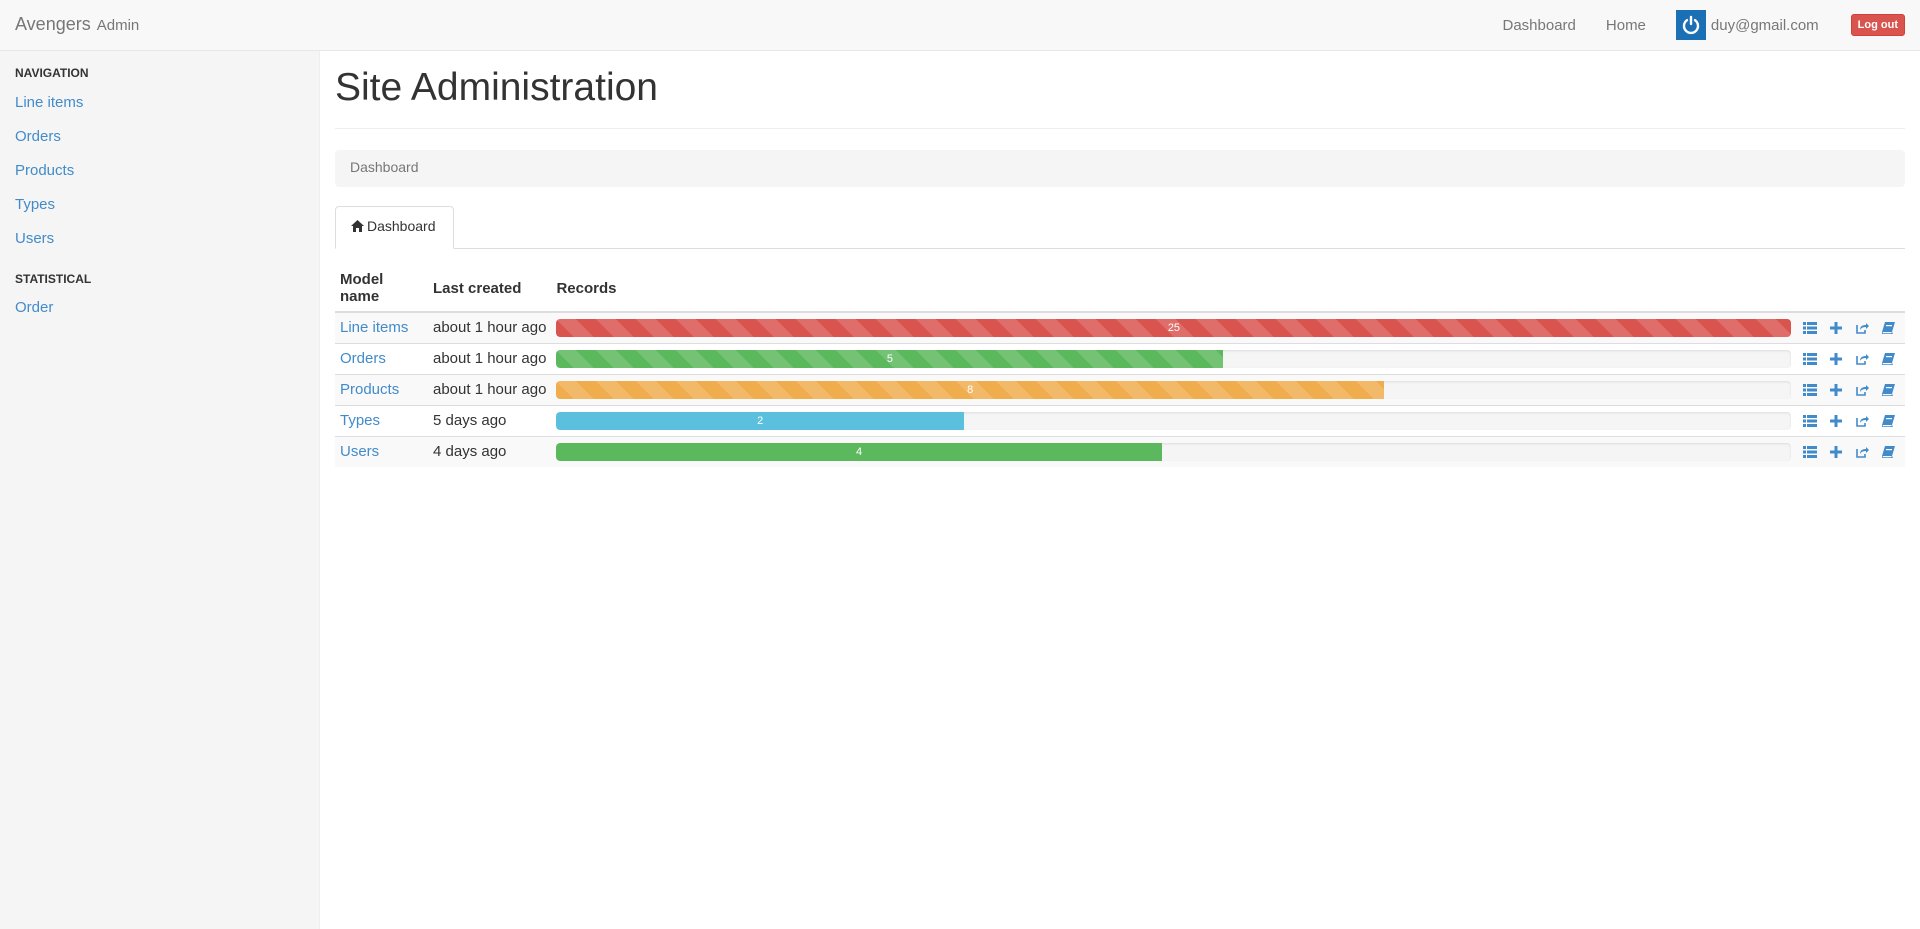 The image size is (1920, 929). Describe the element at coordinates (1539, 25) in the screenshot. I see `nav-dashboard-link: Dashboard` at that location.